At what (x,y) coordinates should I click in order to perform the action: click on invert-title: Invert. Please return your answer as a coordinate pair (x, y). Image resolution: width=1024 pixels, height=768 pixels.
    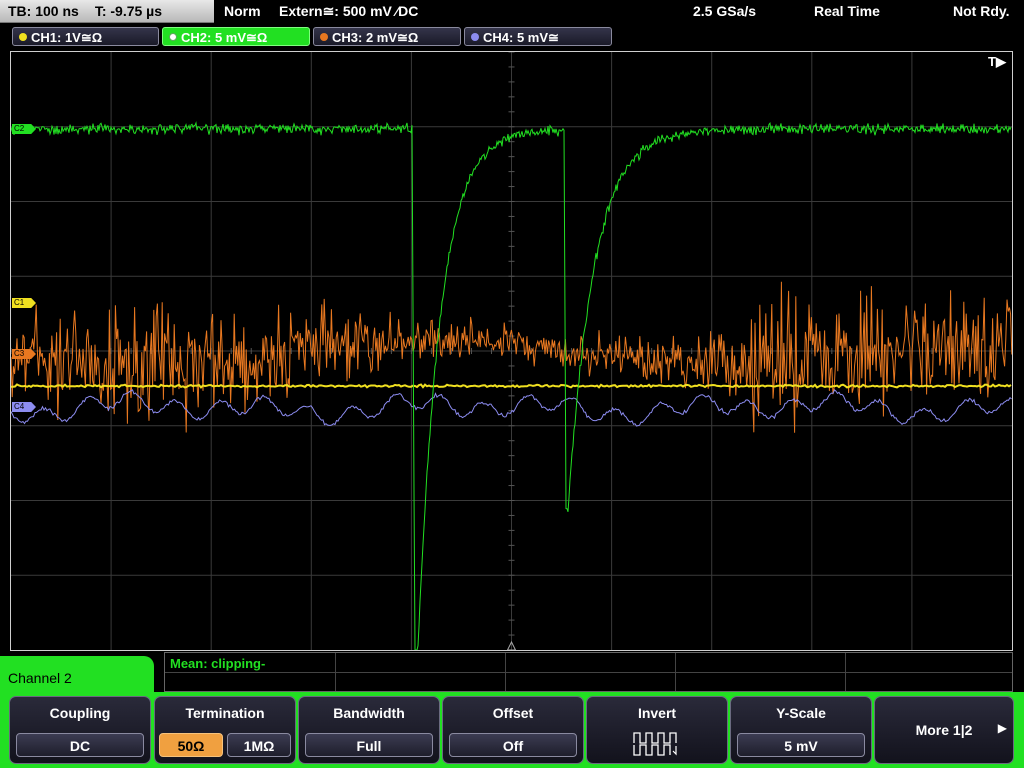
    Looking at the image, I should click on (657, 713).